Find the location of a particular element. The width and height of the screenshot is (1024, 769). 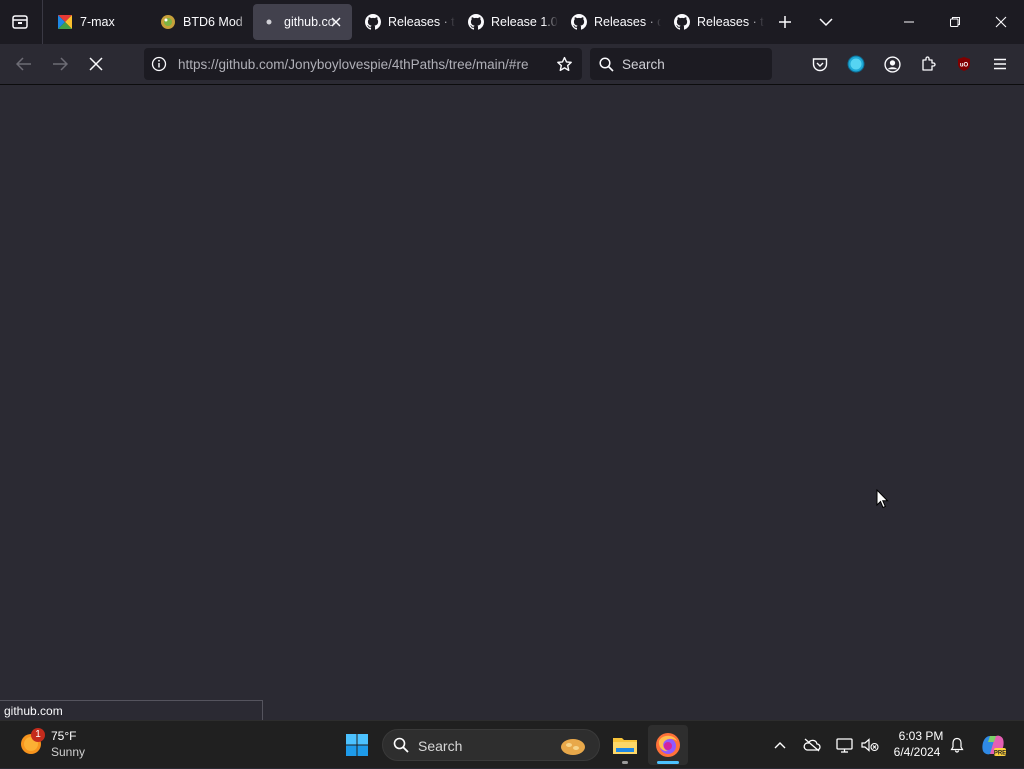

start-button is located at coordinates (357, 745).